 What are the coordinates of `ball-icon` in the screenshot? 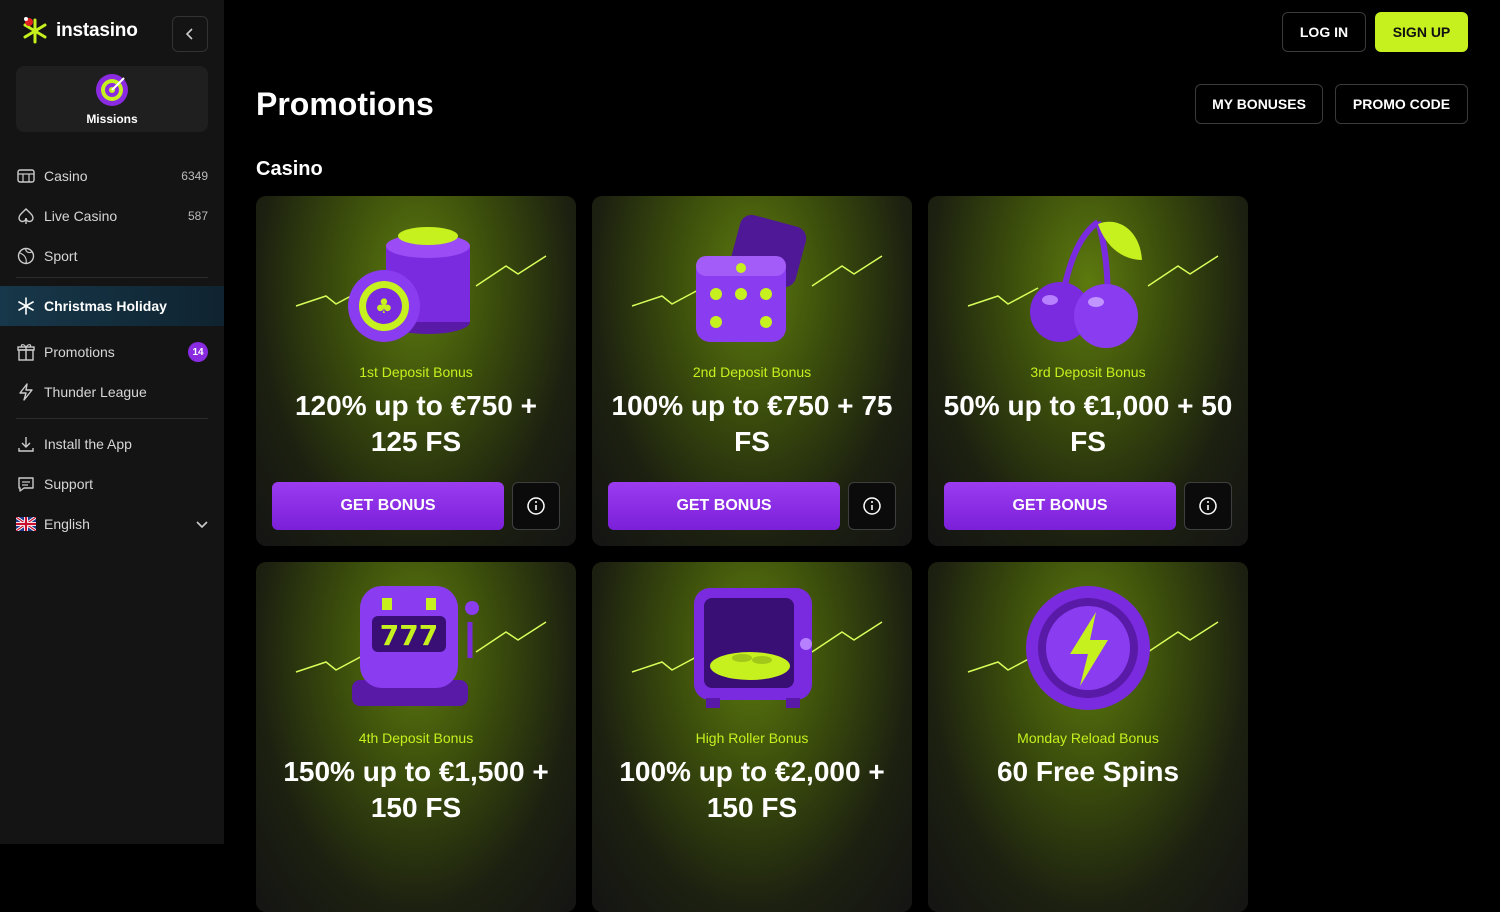 It's located at (26, 256).